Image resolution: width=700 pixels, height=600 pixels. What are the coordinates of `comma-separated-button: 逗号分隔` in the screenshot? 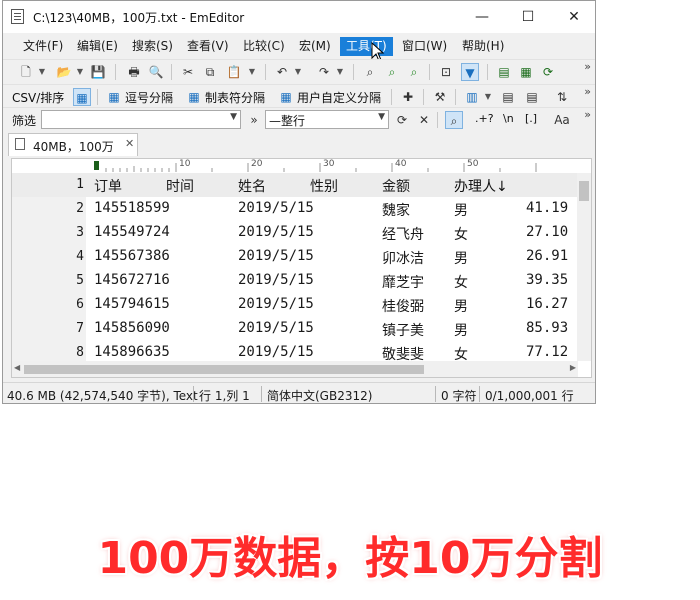 It's located at (149, 97).